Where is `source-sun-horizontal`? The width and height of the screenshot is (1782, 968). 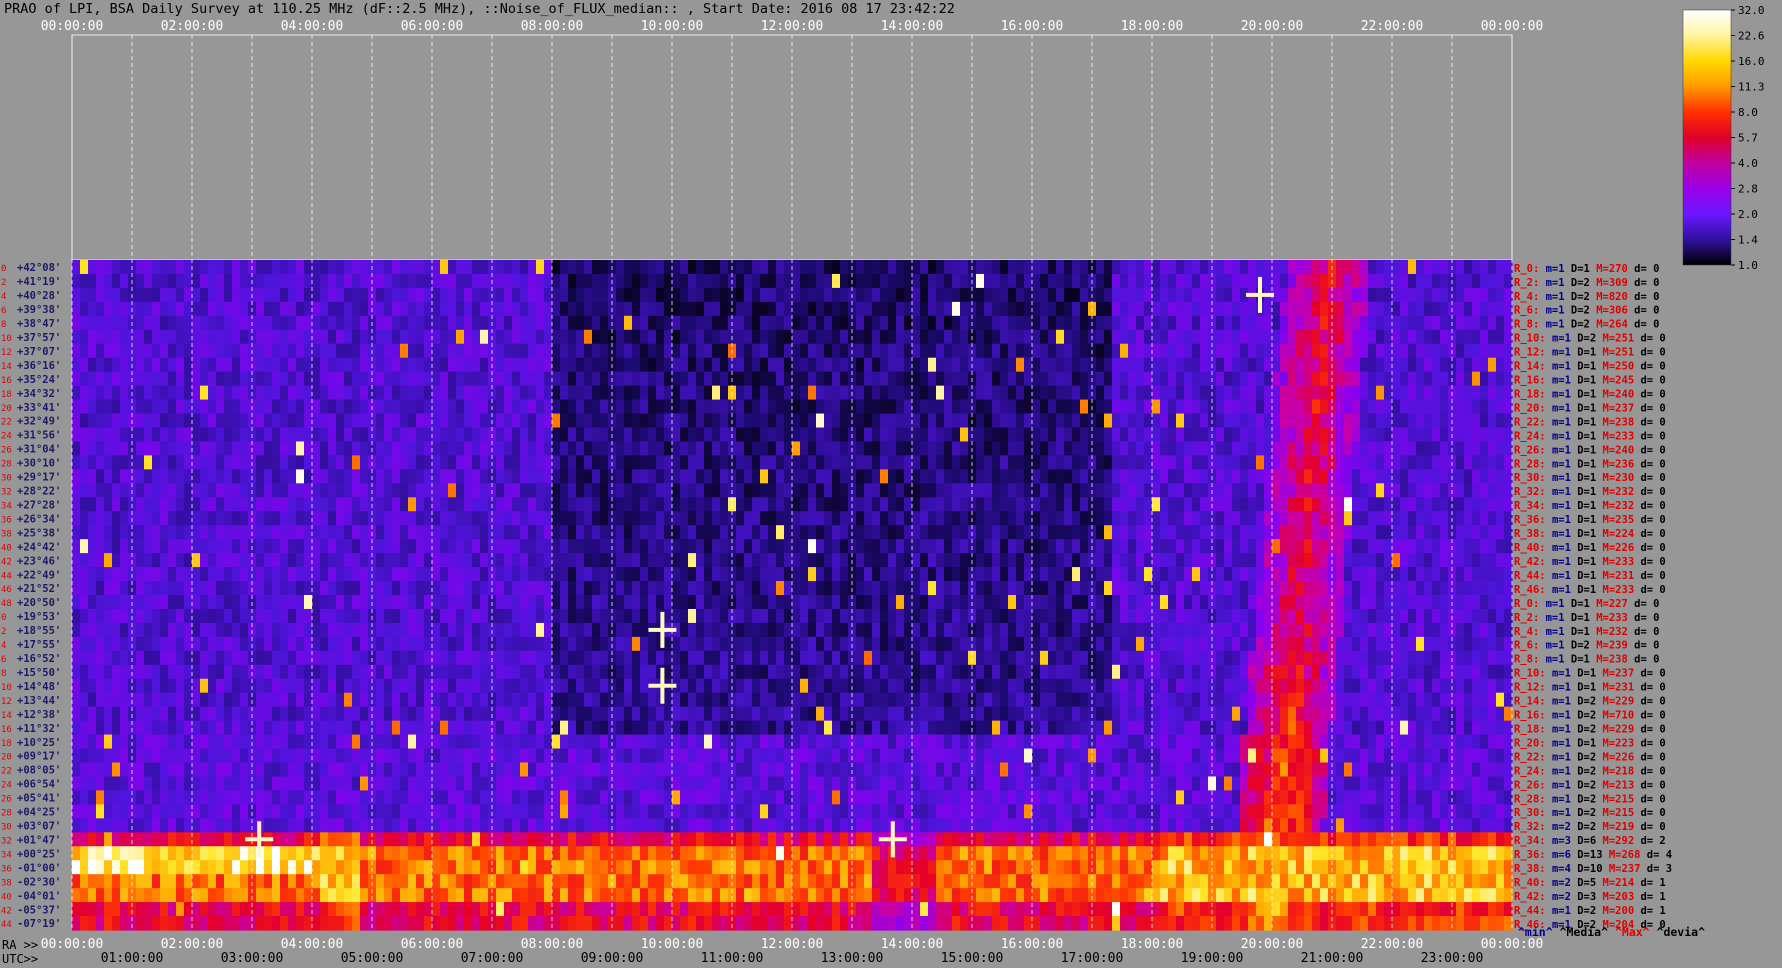
source-sun-horizontal is located at coordinates (892, 839).